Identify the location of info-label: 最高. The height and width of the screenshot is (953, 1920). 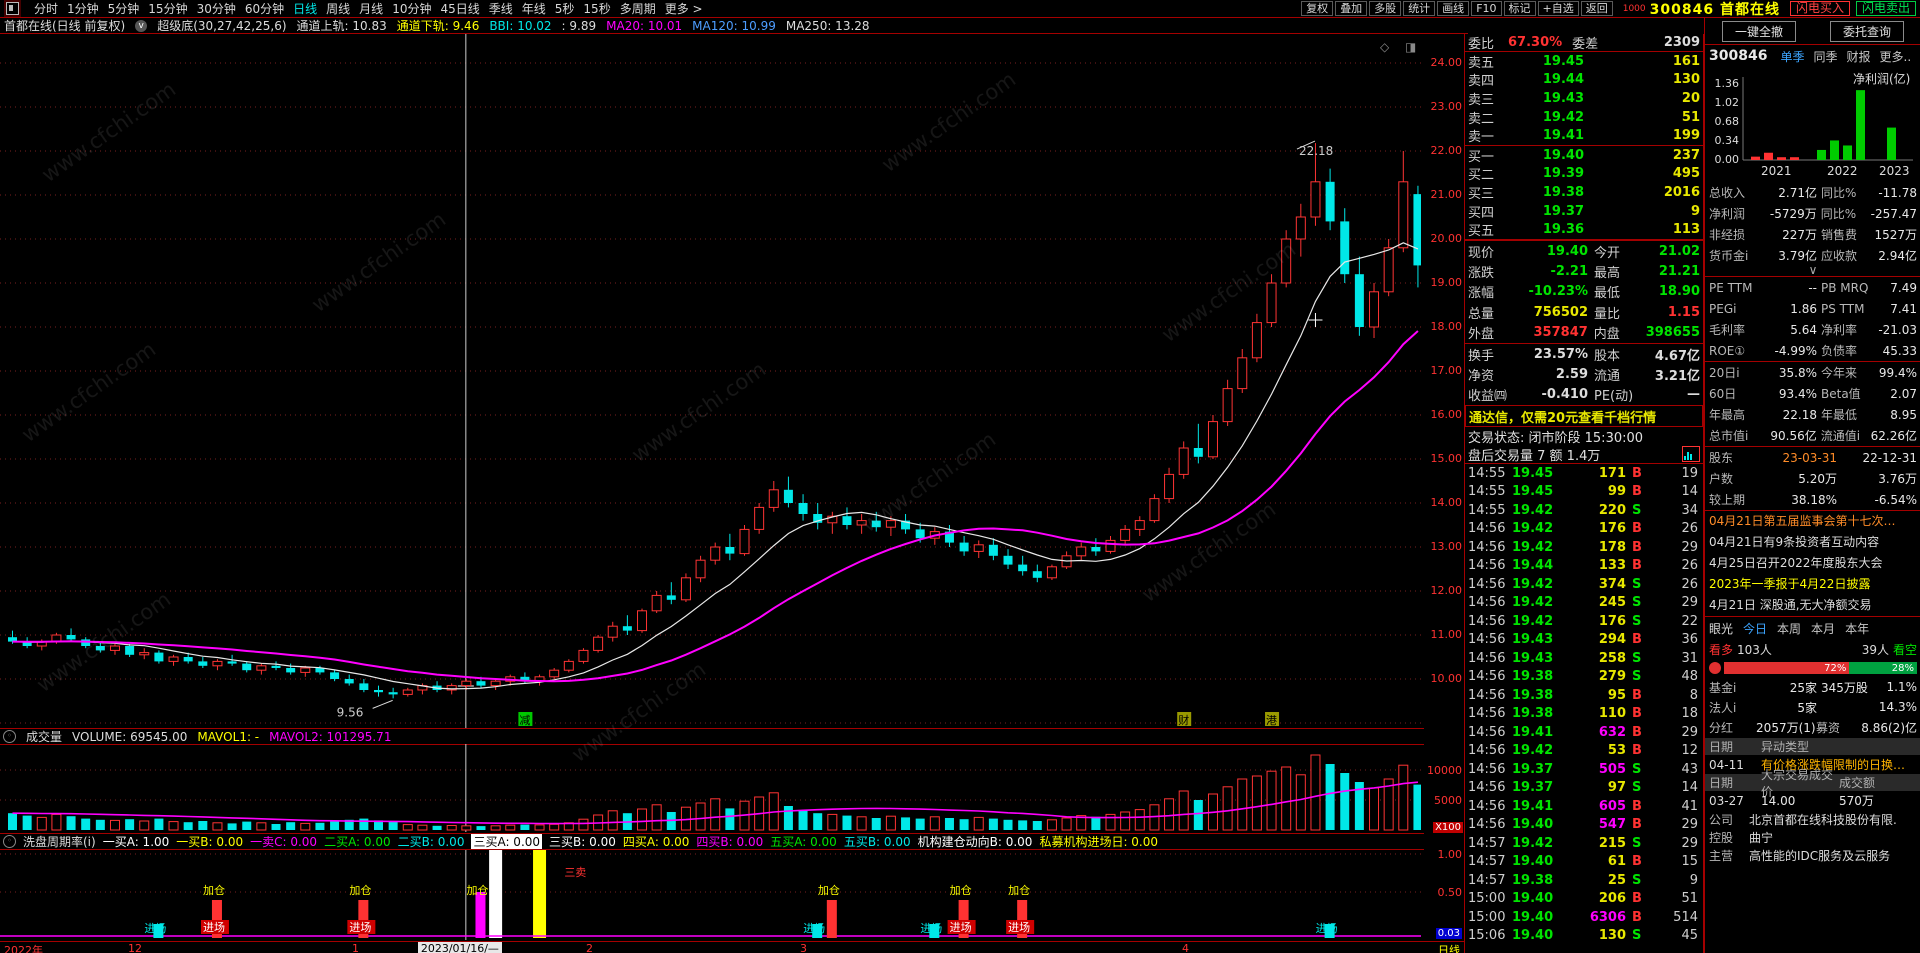
(1607, 274).